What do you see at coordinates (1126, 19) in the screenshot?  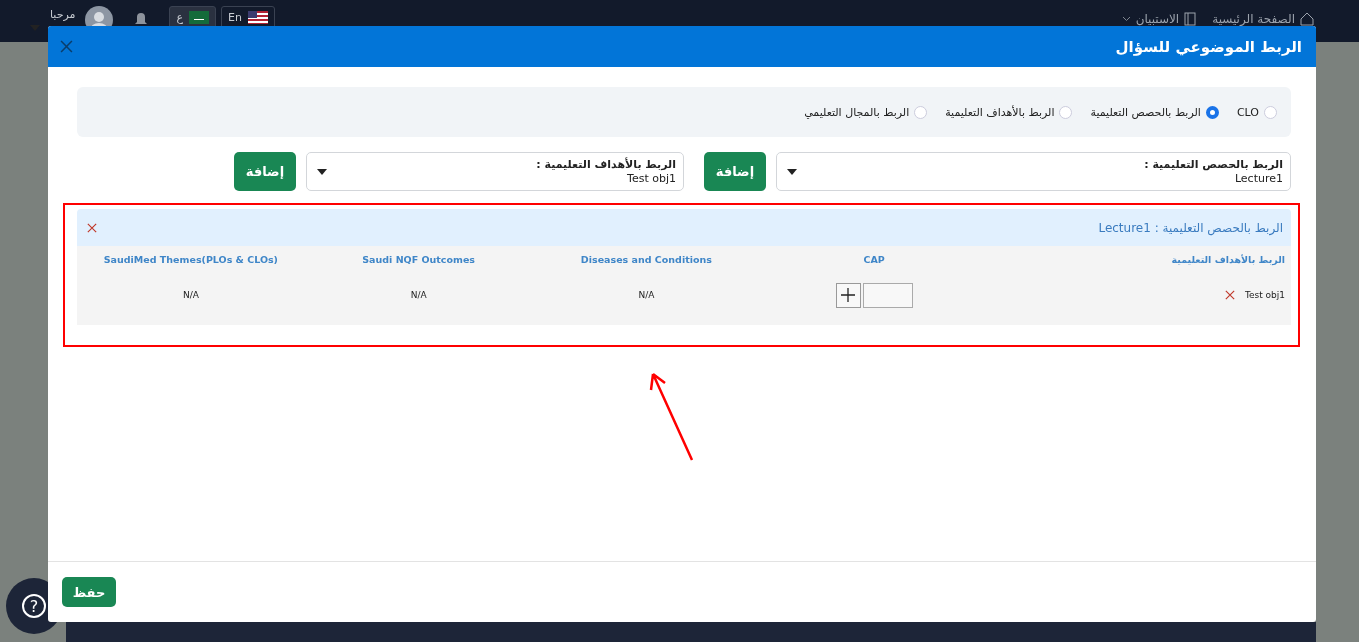 I see `chevron-icon` at bounding box center [1126, 19].